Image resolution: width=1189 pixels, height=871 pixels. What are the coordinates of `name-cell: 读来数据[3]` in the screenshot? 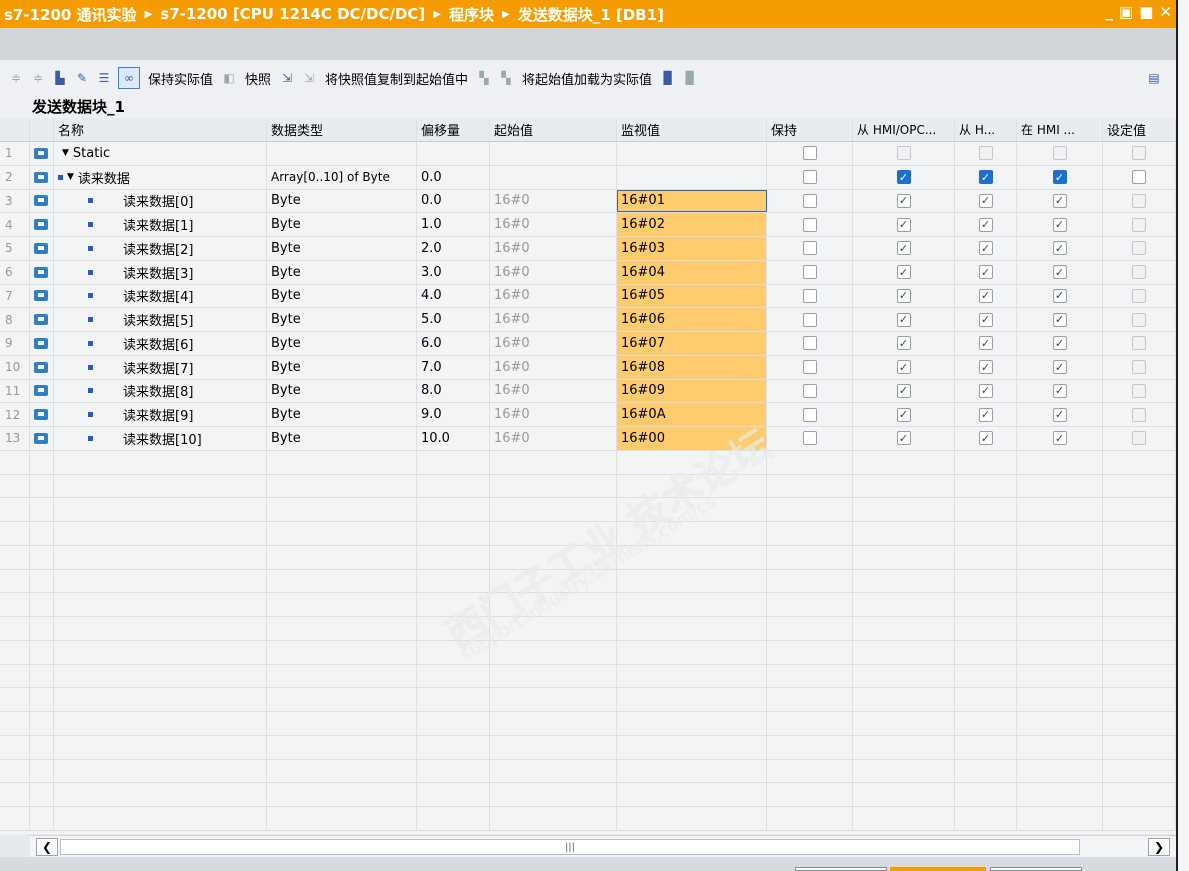 It's located at (160, 272).